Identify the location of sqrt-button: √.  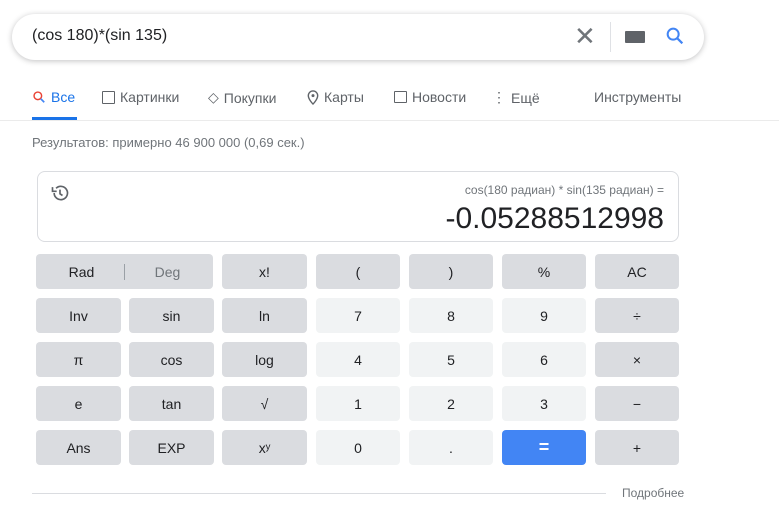
(264, 403).